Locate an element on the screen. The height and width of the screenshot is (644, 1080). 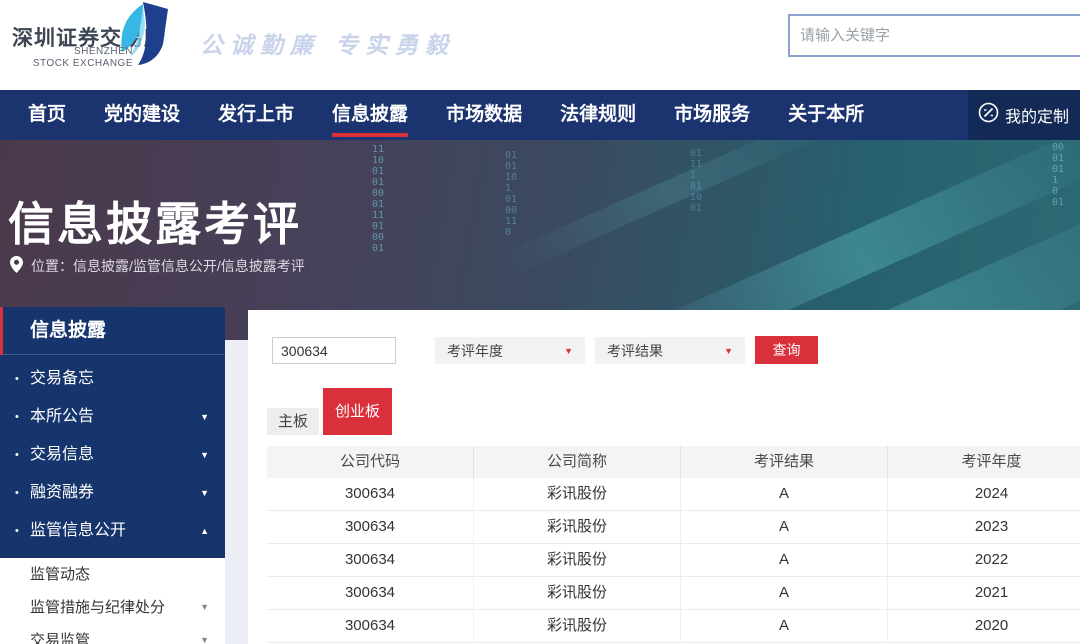
nav-item: 法律规则 is located at coordinates (598, 115).